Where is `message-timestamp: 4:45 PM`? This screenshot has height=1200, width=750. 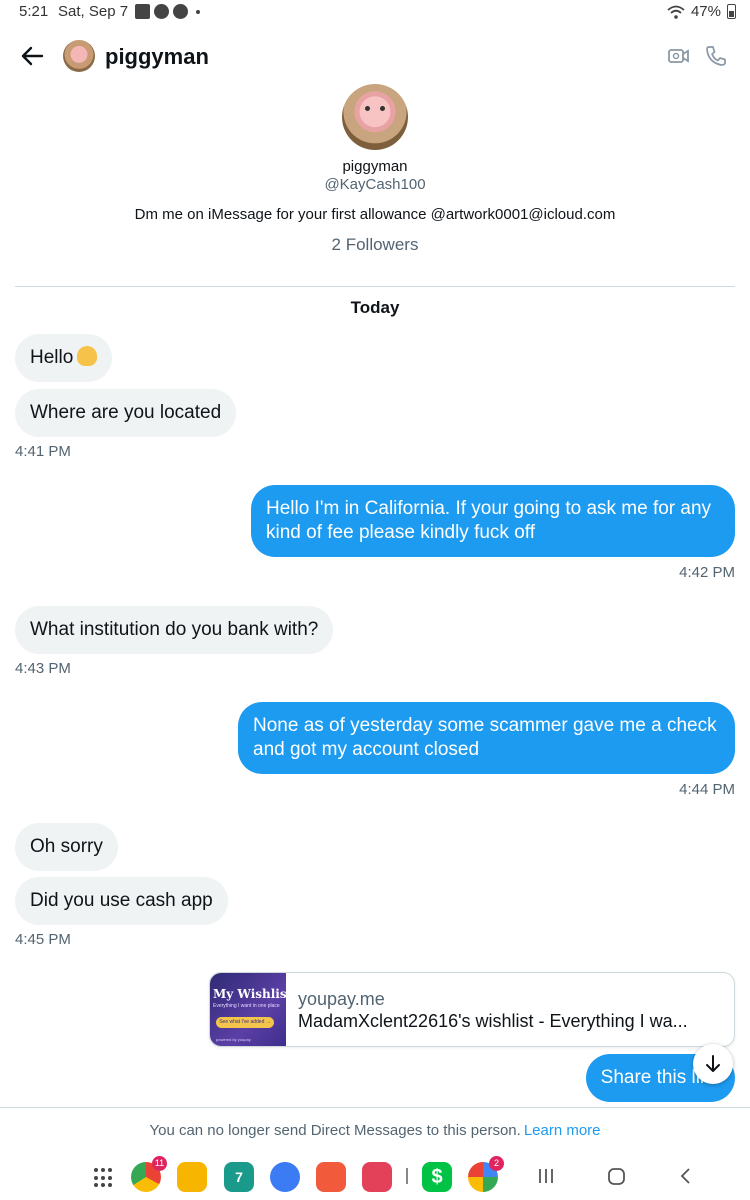 message-timestamp: 4:45 PM is located at coordinates (43, 939).